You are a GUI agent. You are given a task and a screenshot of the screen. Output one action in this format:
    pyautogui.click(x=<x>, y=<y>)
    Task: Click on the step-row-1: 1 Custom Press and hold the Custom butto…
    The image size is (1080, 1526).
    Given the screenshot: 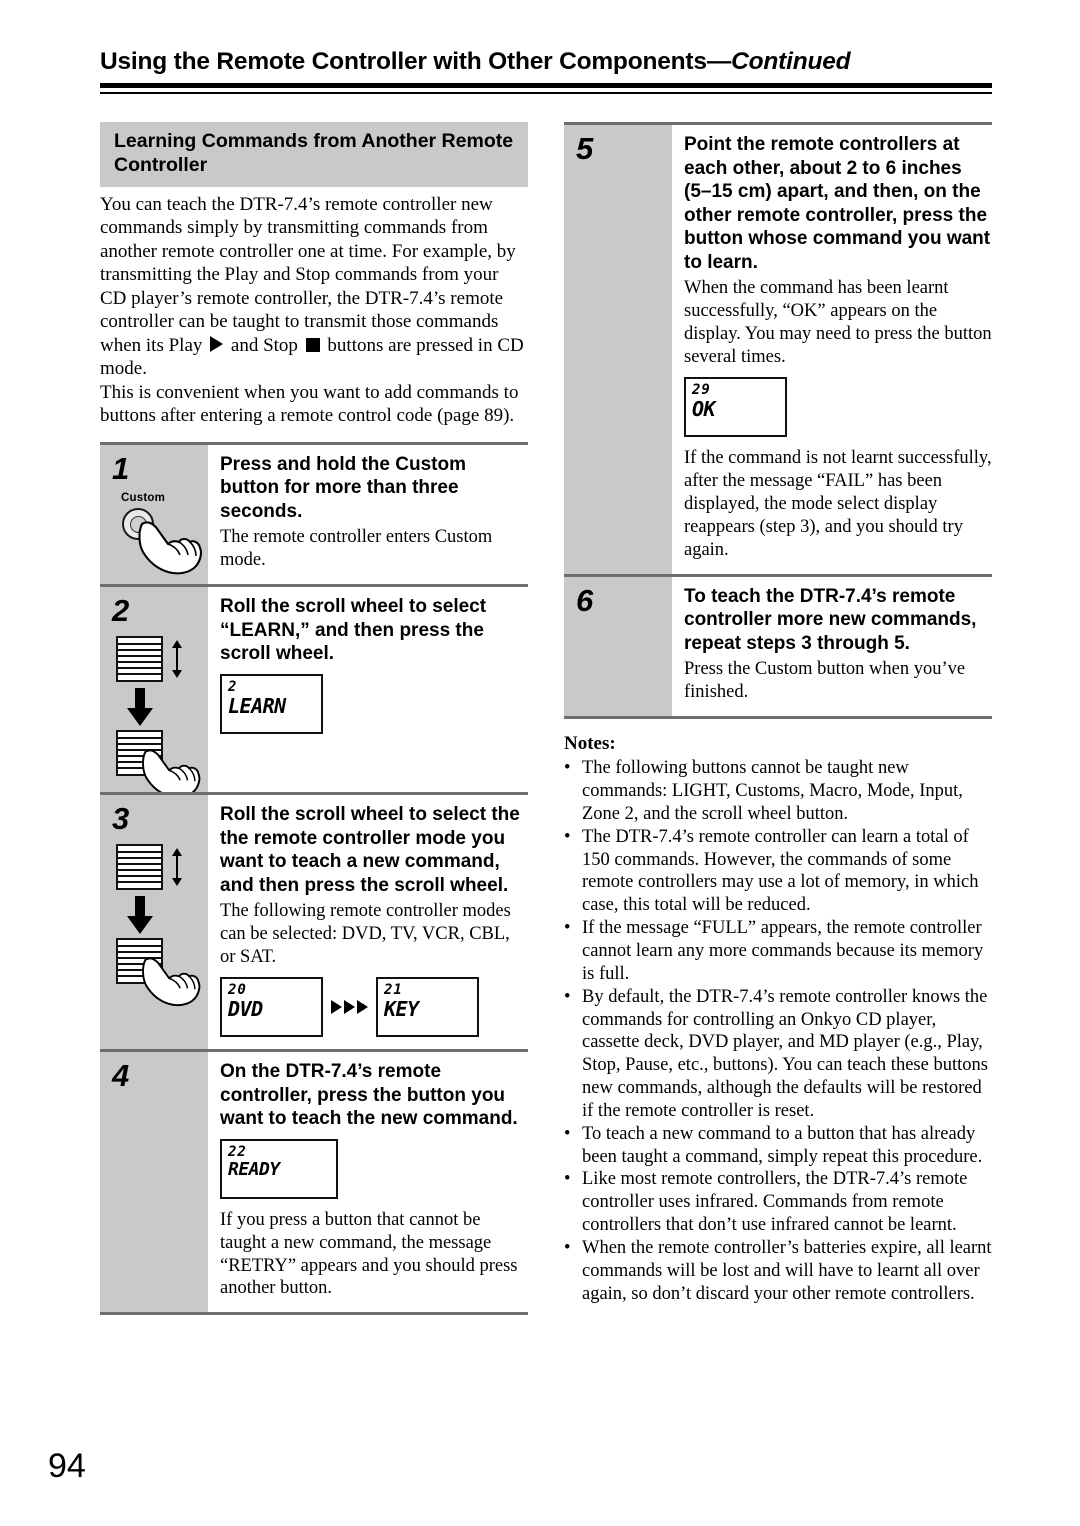 What is the action you would take?
    pyautogui.click(x=314, y=513)
    